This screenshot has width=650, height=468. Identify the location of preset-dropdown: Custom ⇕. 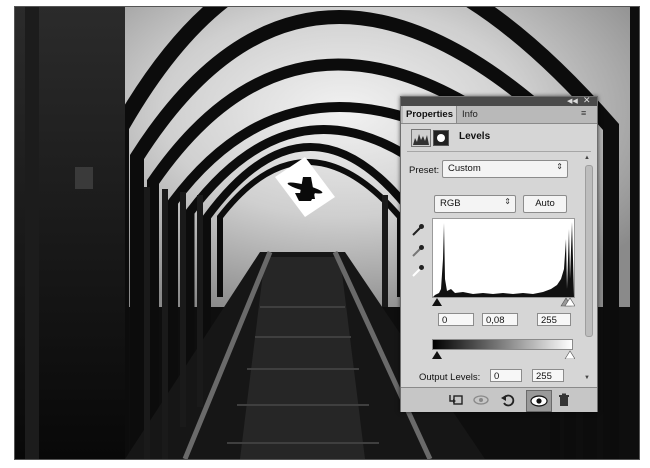
(505, 169).